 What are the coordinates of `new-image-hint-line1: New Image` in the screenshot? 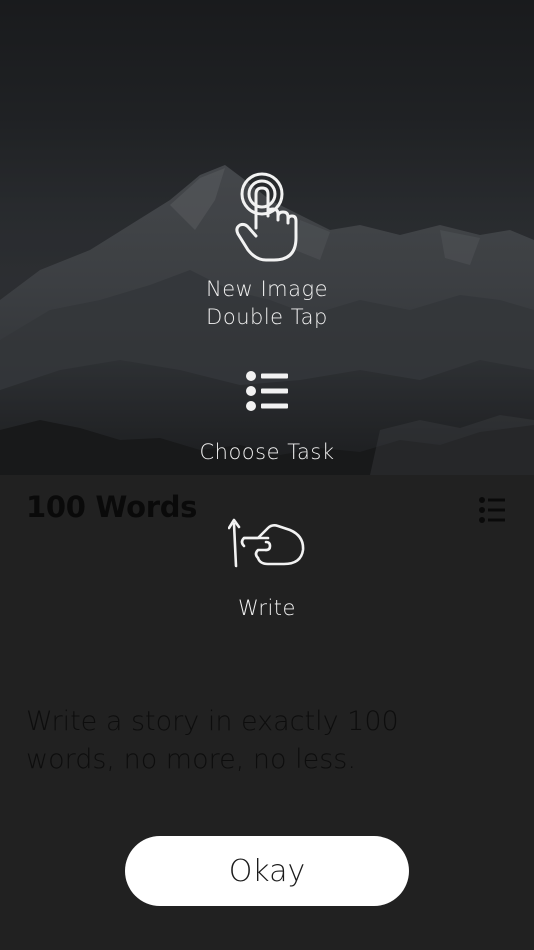 It's located at (267, 289).